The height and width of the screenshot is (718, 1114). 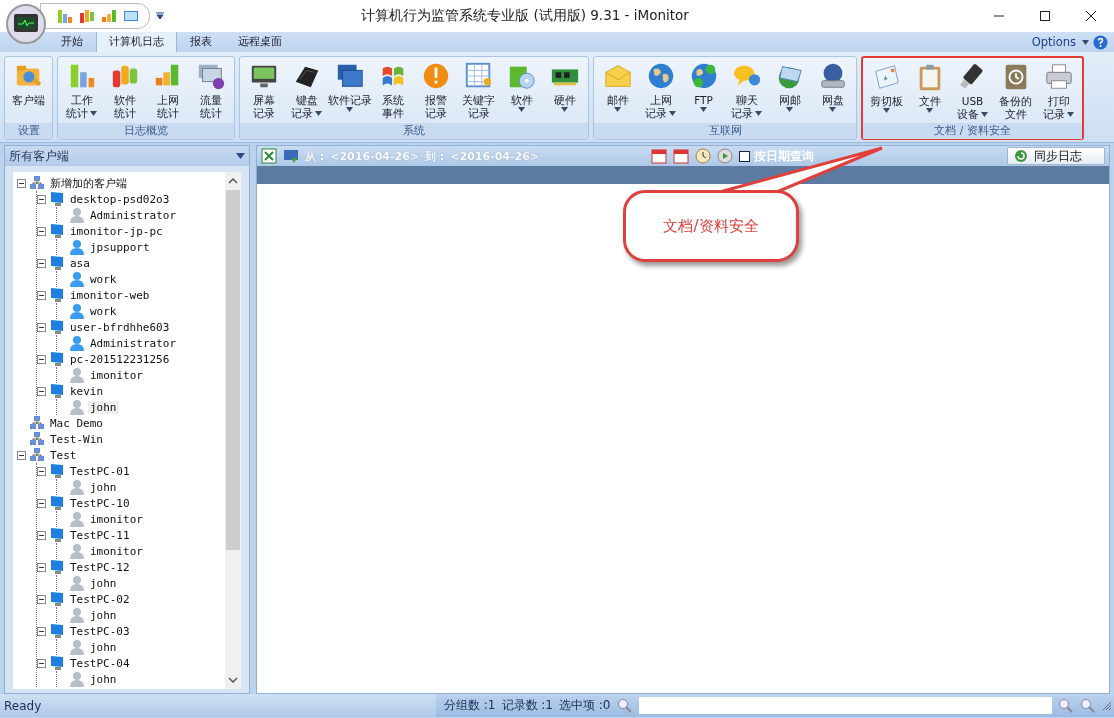 I want to click on ribbon-button: 软件, so click(x=521, y=90).